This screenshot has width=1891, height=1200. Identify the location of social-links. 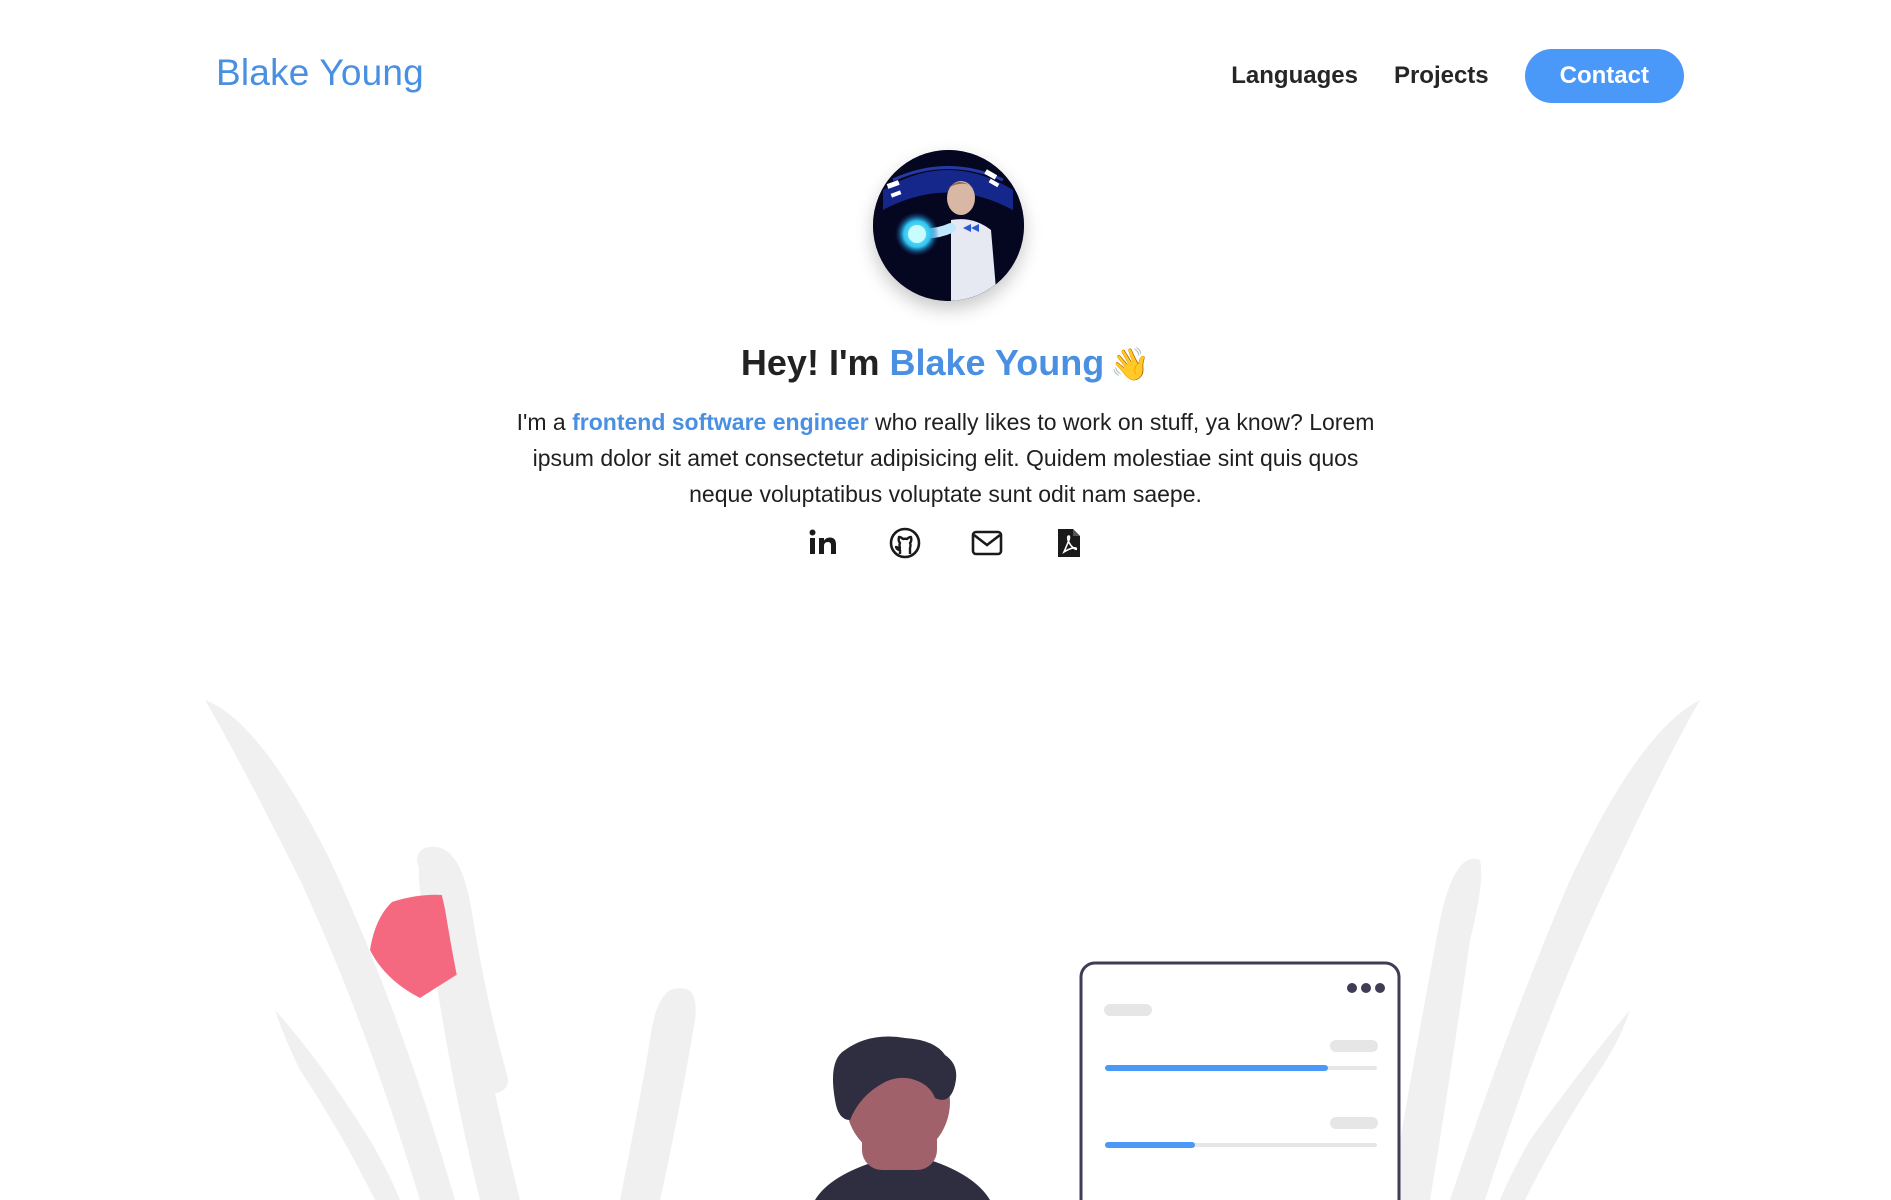
(945, 543).